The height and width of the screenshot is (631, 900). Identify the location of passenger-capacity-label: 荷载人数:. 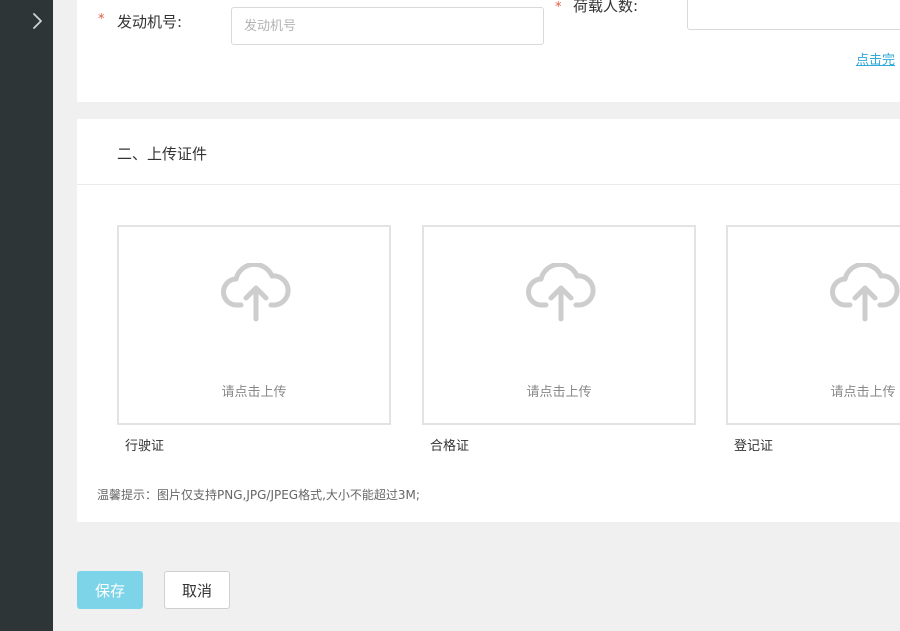
(606, 7).